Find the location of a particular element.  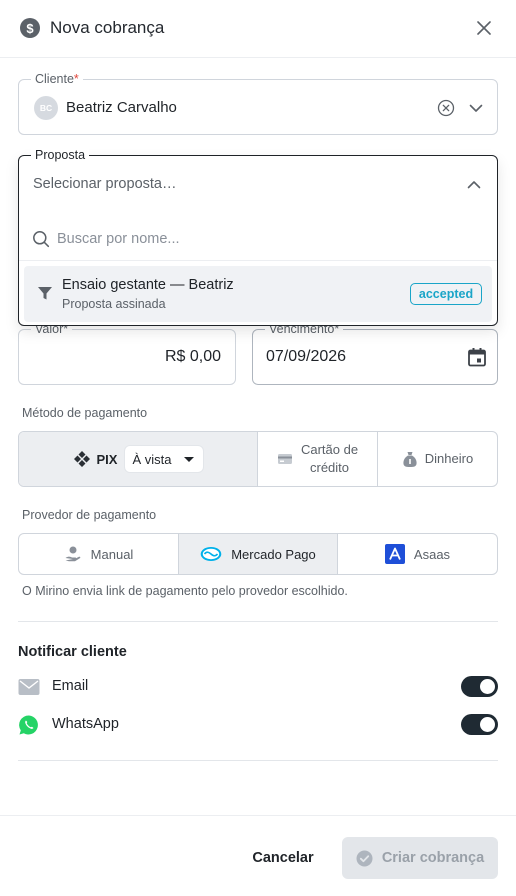

notify-email-row: Email is located at coordinates (258, 687).